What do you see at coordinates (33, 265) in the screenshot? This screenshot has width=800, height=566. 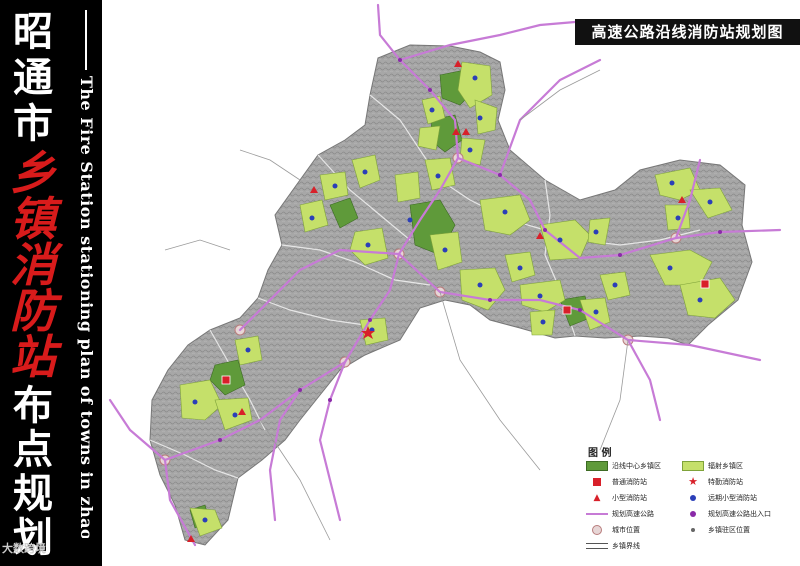 I see `title-char-red: 消` at bounding box center [33, 265].